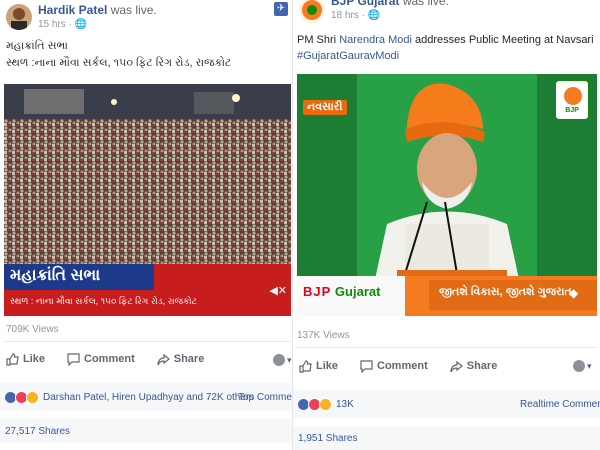 The width and height of the screenshot is (600, 450). Describe the element at coordinates (325, 107) in the screenshot. I see `city-tag: નવસારી` at that location.